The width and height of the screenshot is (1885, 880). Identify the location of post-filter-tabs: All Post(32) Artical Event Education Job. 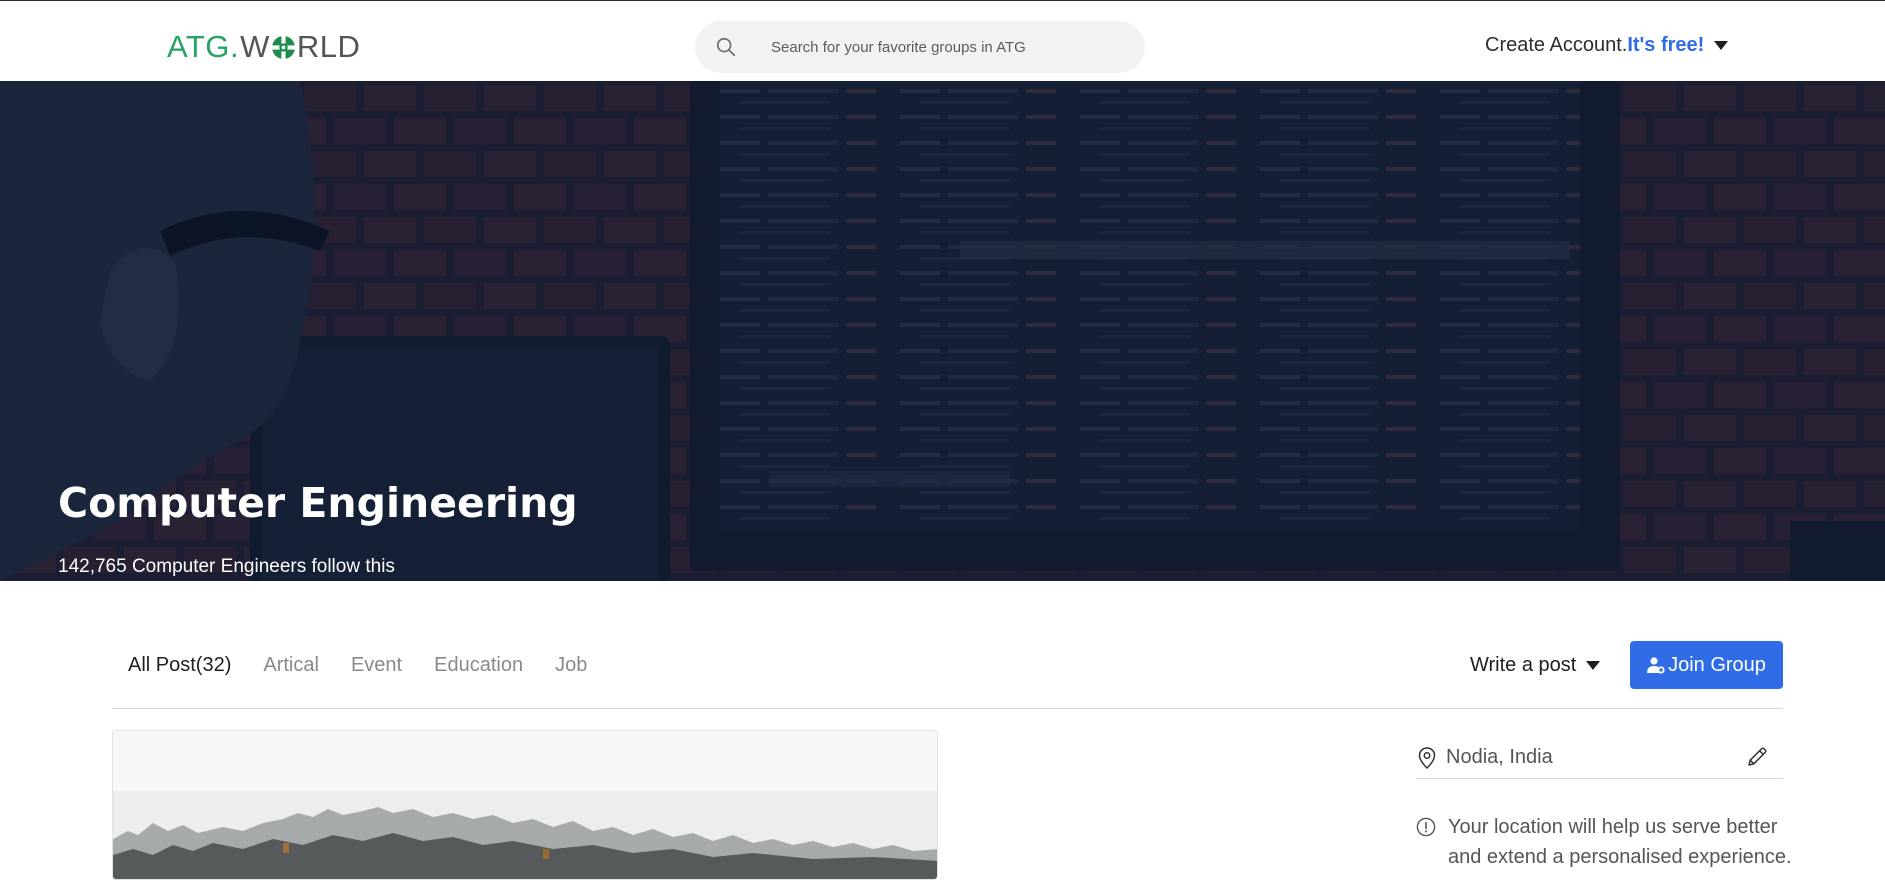
(373, 665).